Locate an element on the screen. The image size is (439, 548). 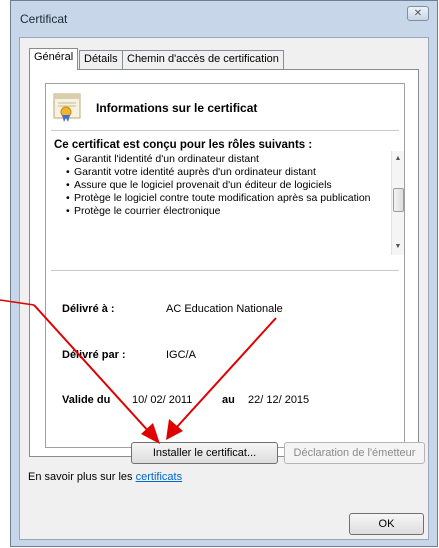
certificates-link: certificats is located at coordinates (159, 477).